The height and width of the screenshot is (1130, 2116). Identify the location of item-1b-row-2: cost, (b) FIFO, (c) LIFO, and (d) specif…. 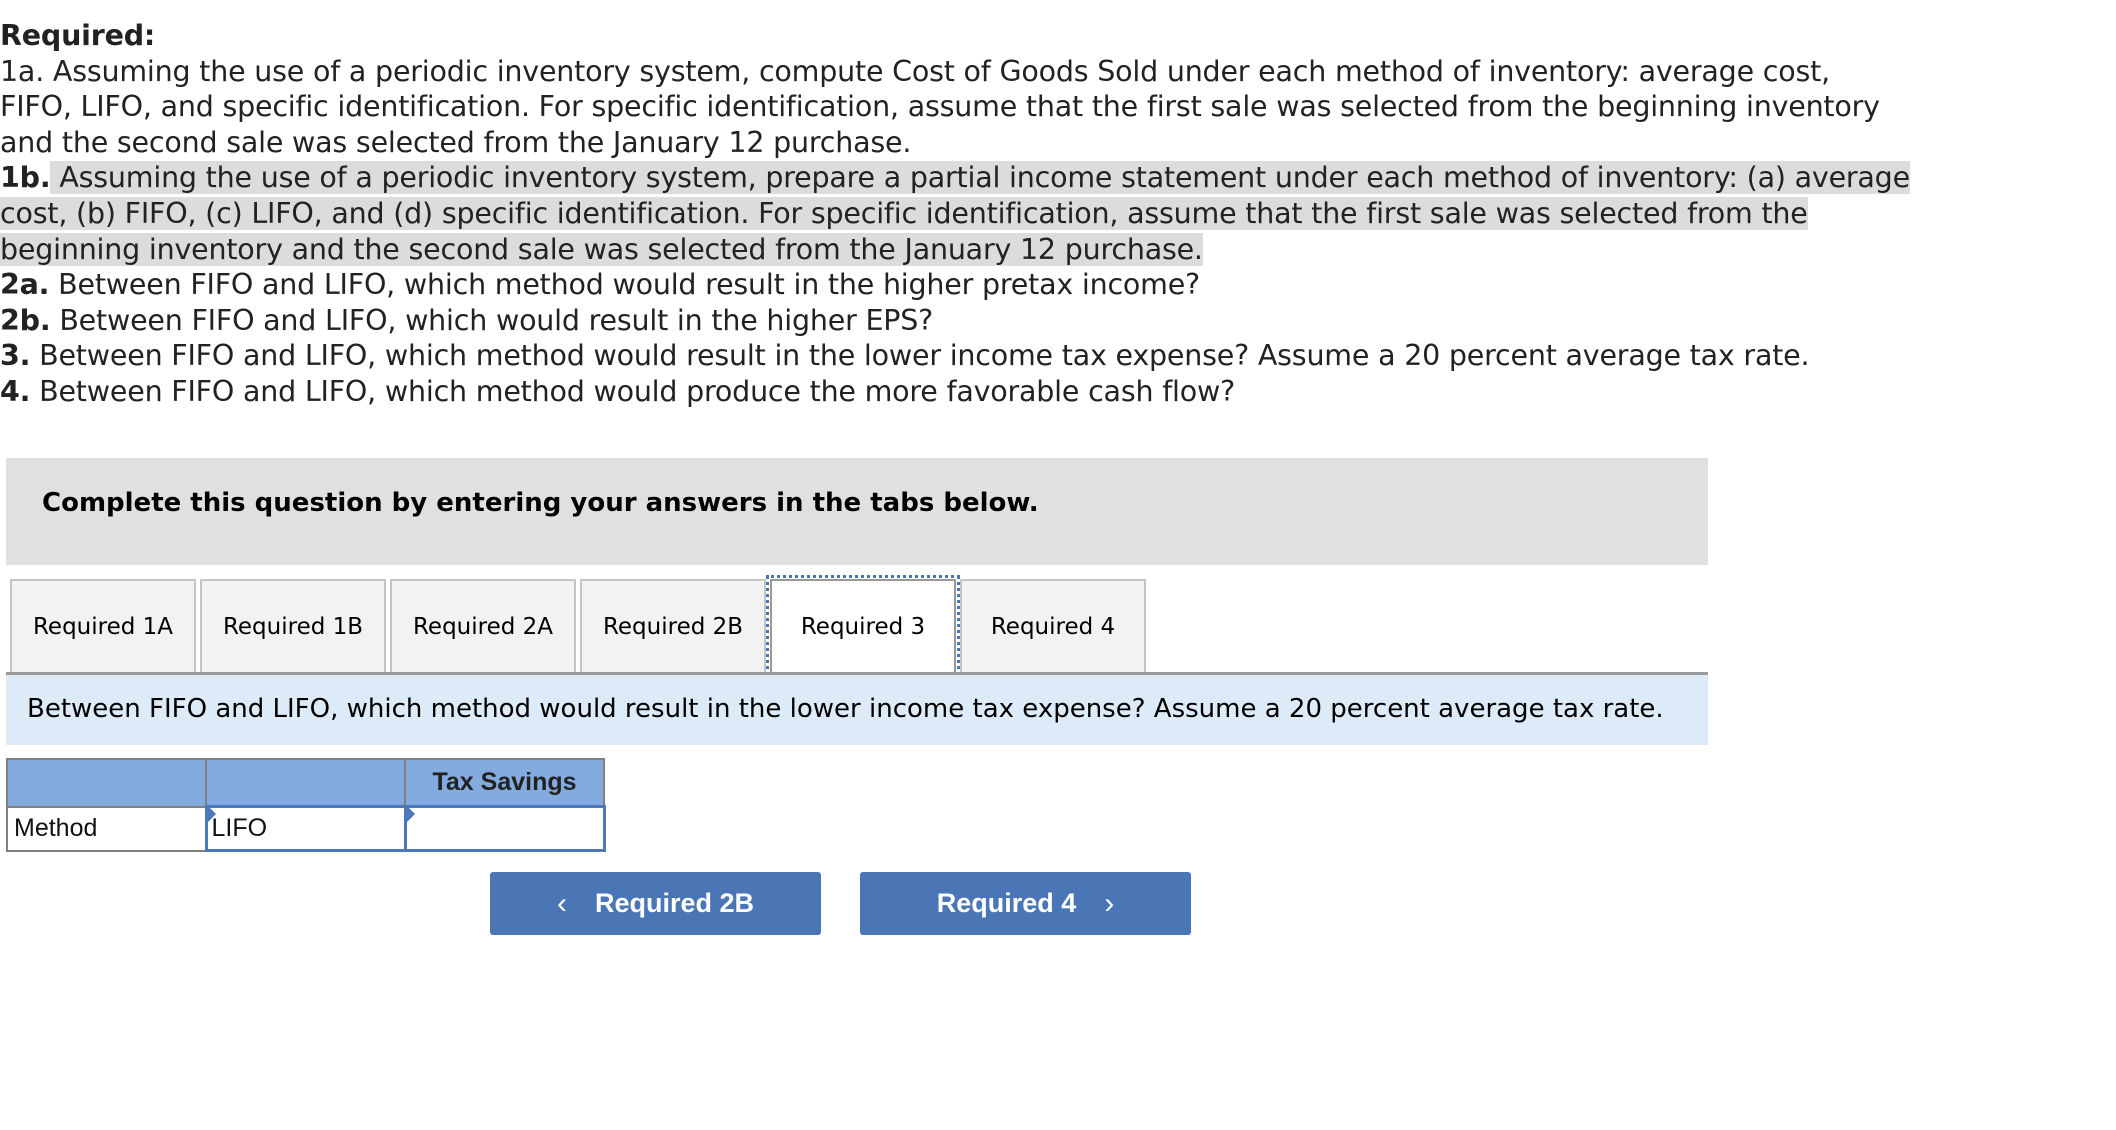
(950, 214).